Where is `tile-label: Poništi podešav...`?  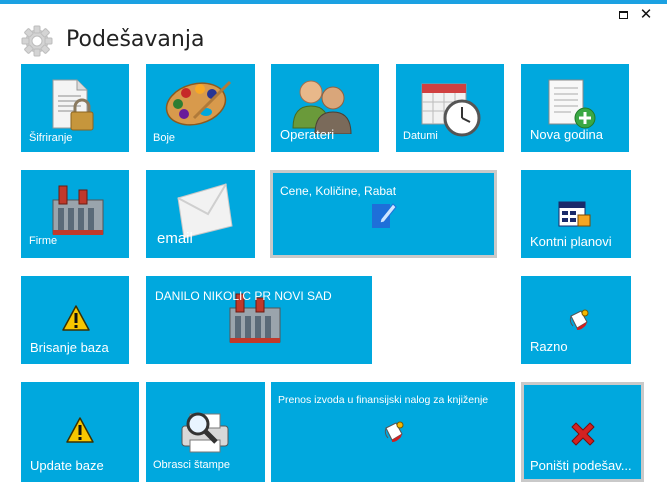 tile-label: Poništi podešav... is located at coordinates (581, 465).